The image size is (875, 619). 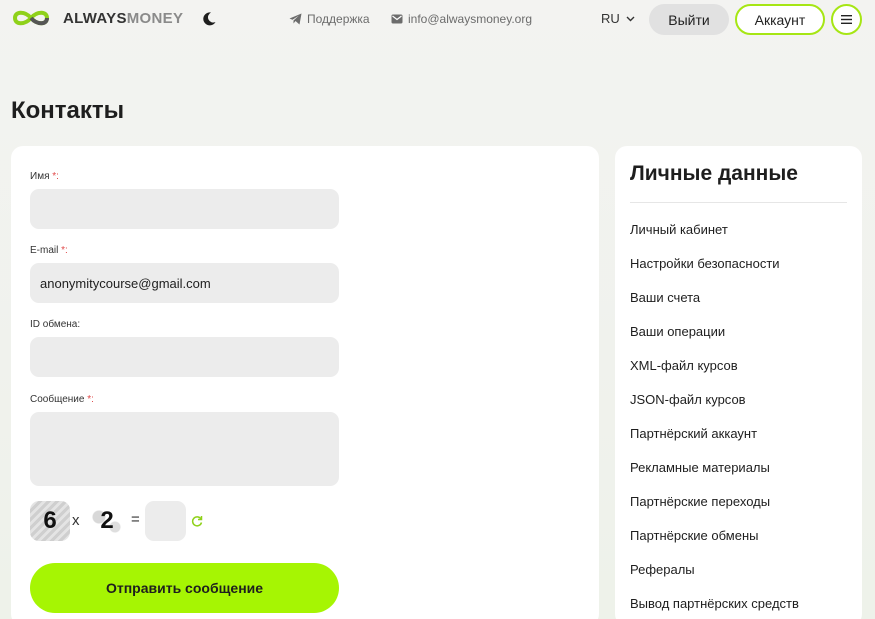 What do you see at coordinates (184, 283) in the screenshot?
I see `email-input` at bounding box center [184, 283].